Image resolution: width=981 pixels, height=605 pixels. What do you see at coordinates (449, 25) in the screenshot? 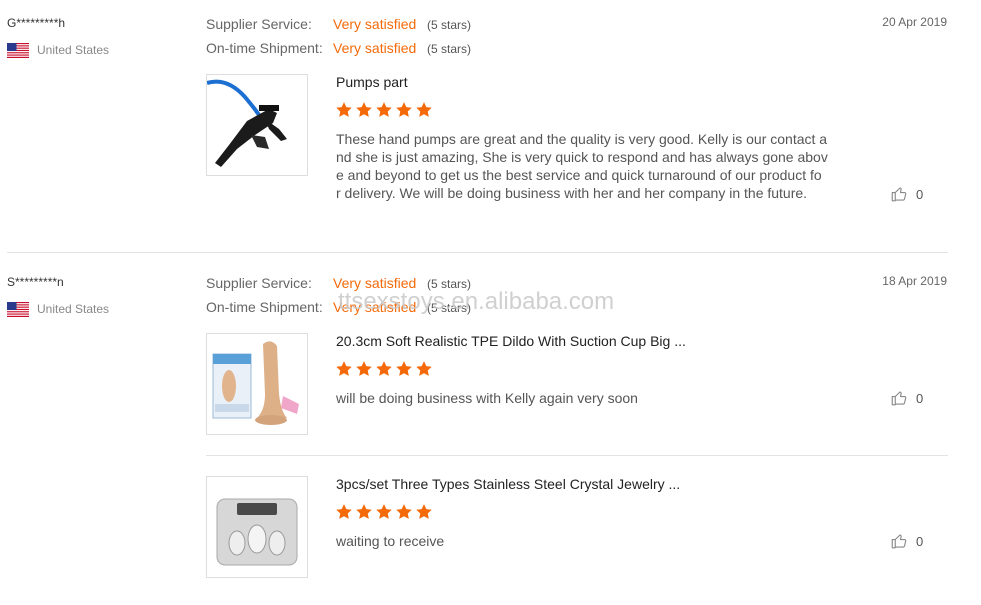
I see `supplier-service-stars: (5 stars)` at bounding box center [449, 25].